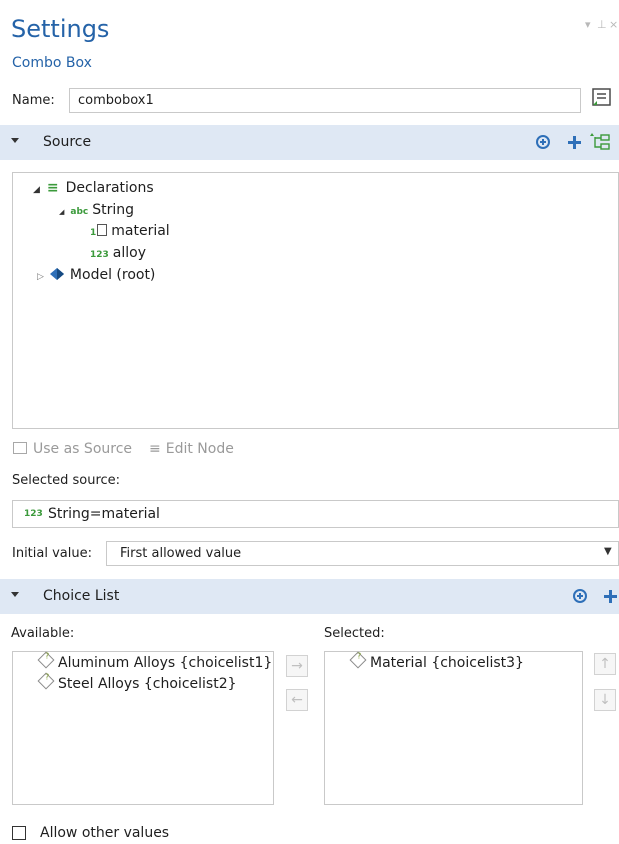  I want to click on arrow-down-icon: ↓, so click(605, 700).